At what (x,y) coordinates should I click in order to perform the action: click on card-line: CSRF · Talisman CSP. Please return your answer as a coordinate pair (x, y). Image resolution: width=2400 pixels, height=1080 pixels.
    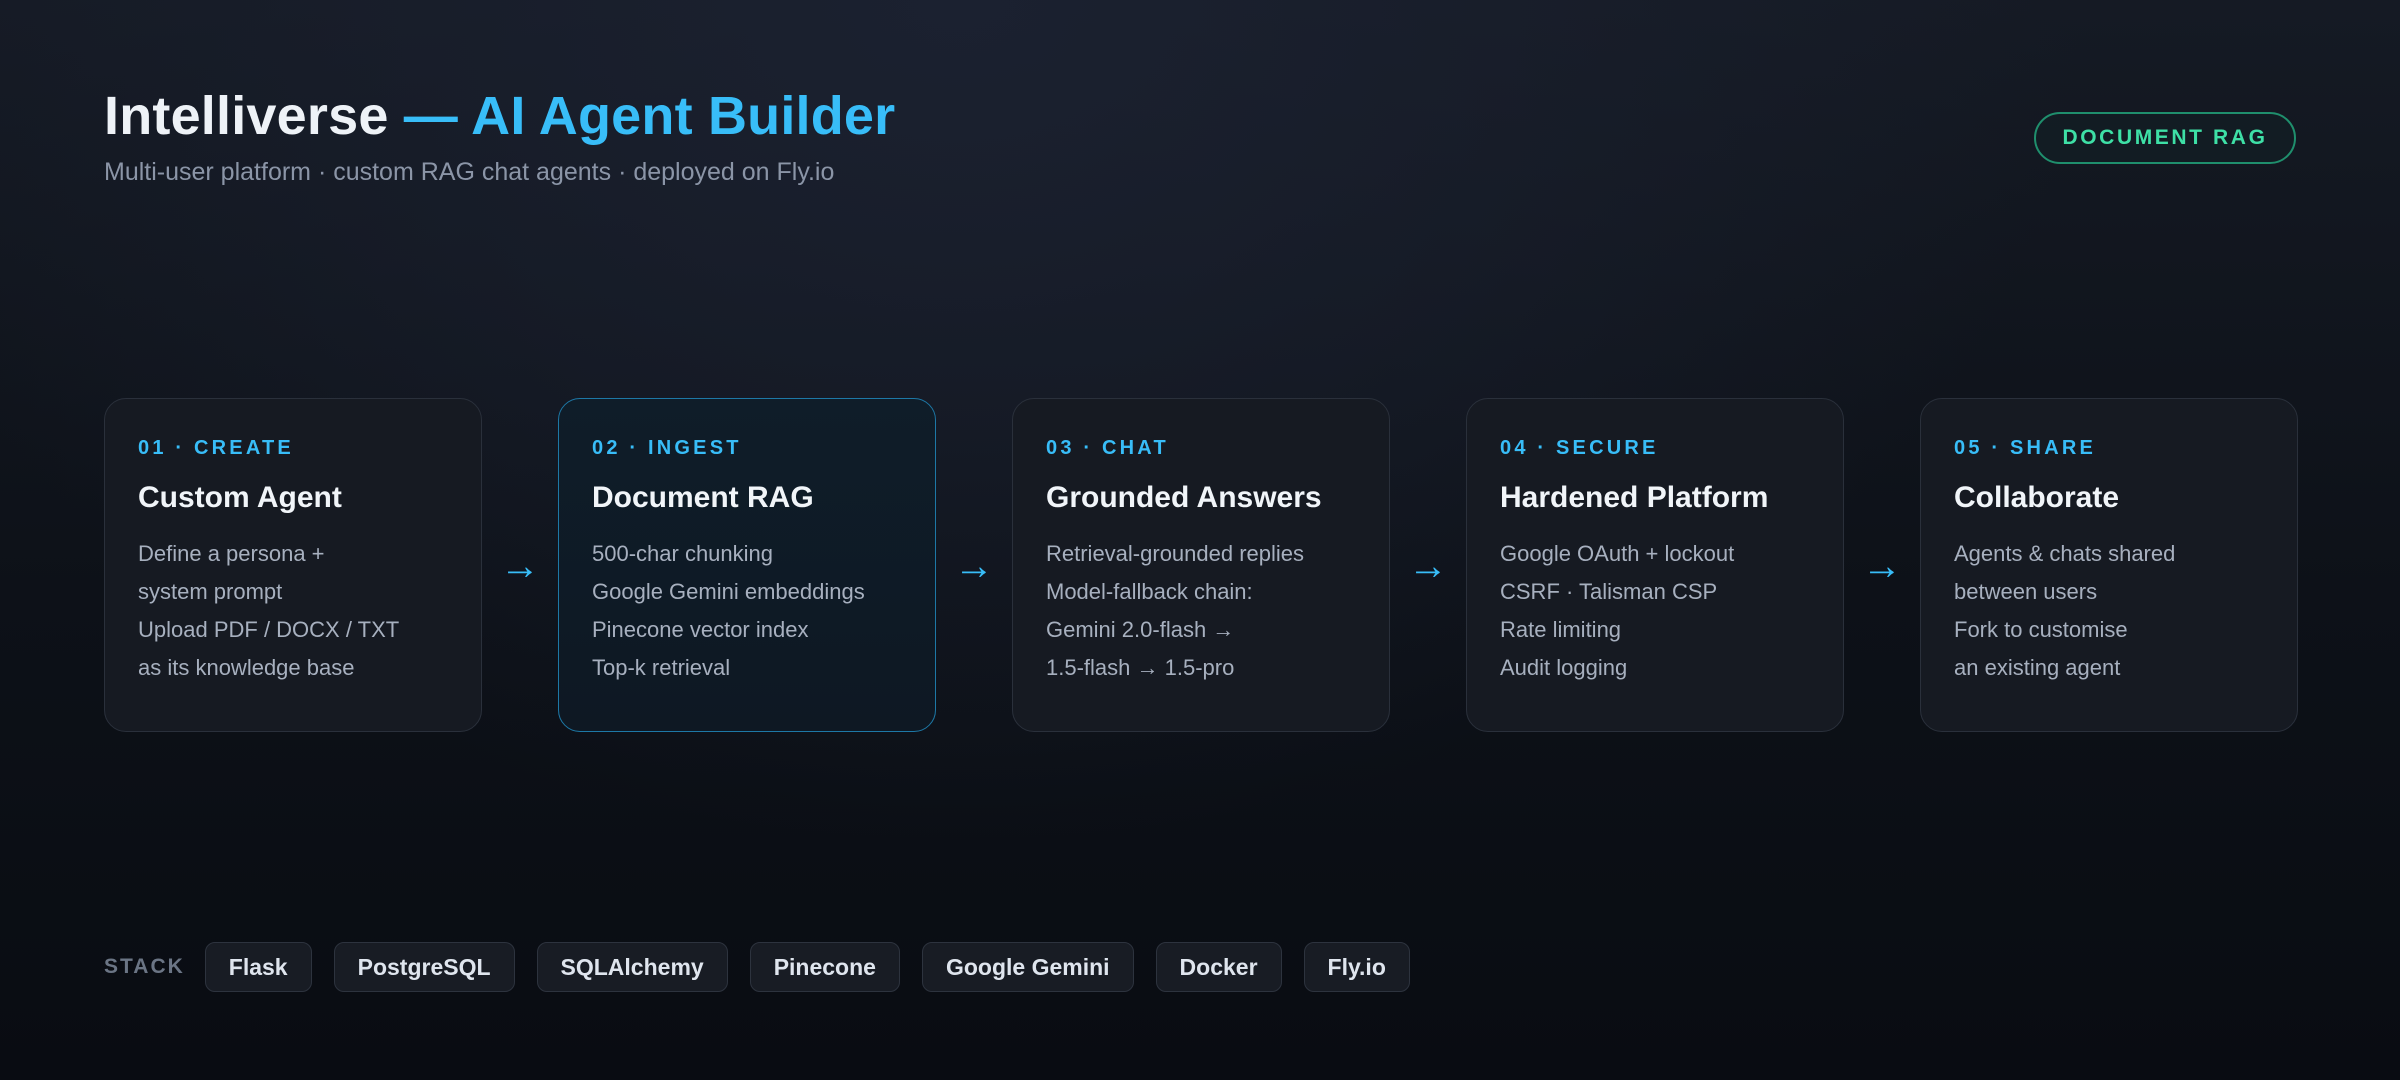
    Looking at the image, I should click on (1609, 591).